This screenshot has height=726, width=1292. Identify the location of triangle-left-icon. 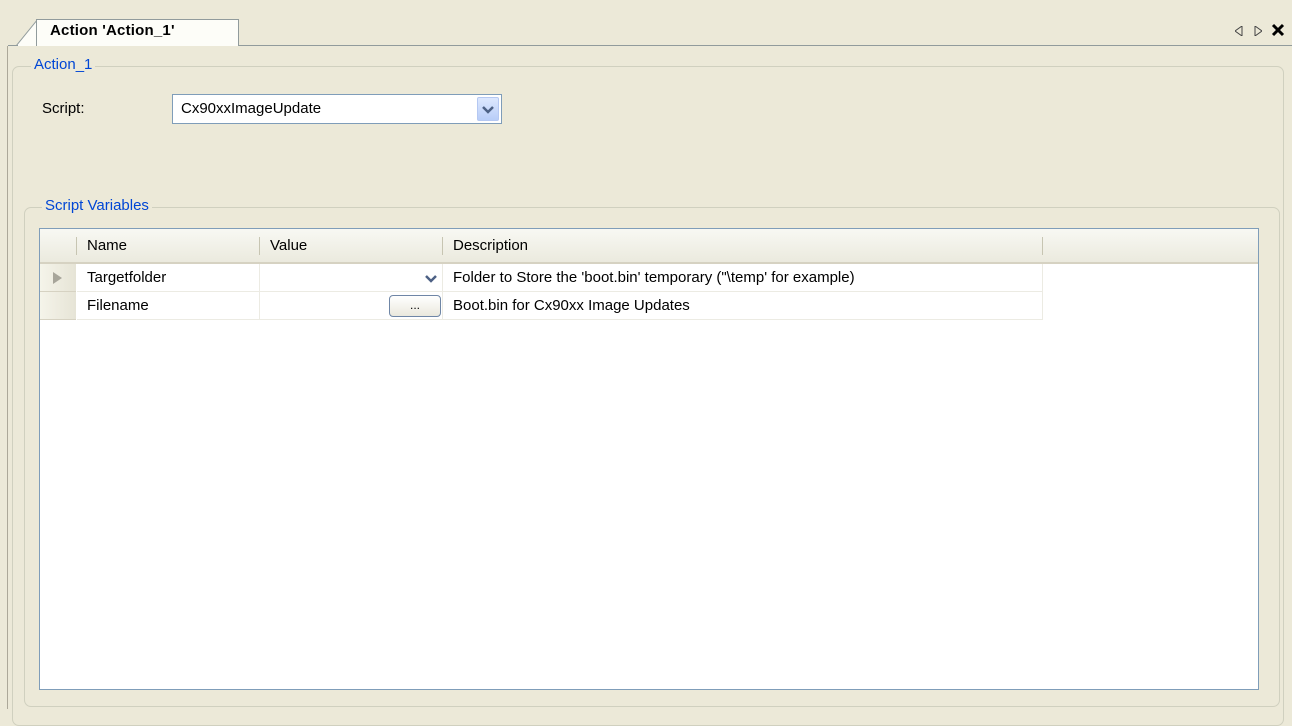
(1239, 31).